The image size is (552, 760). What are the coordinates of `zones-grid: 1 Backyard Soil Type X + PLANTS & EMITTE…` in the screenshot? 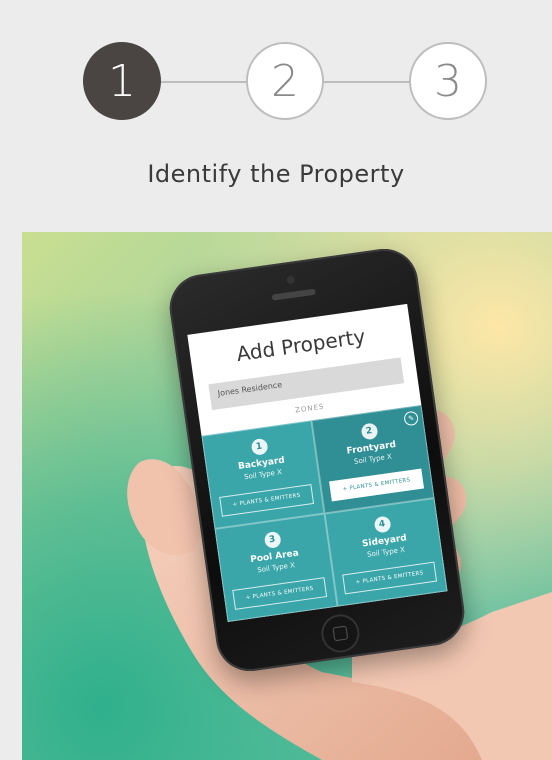 It's located at (324, 513).